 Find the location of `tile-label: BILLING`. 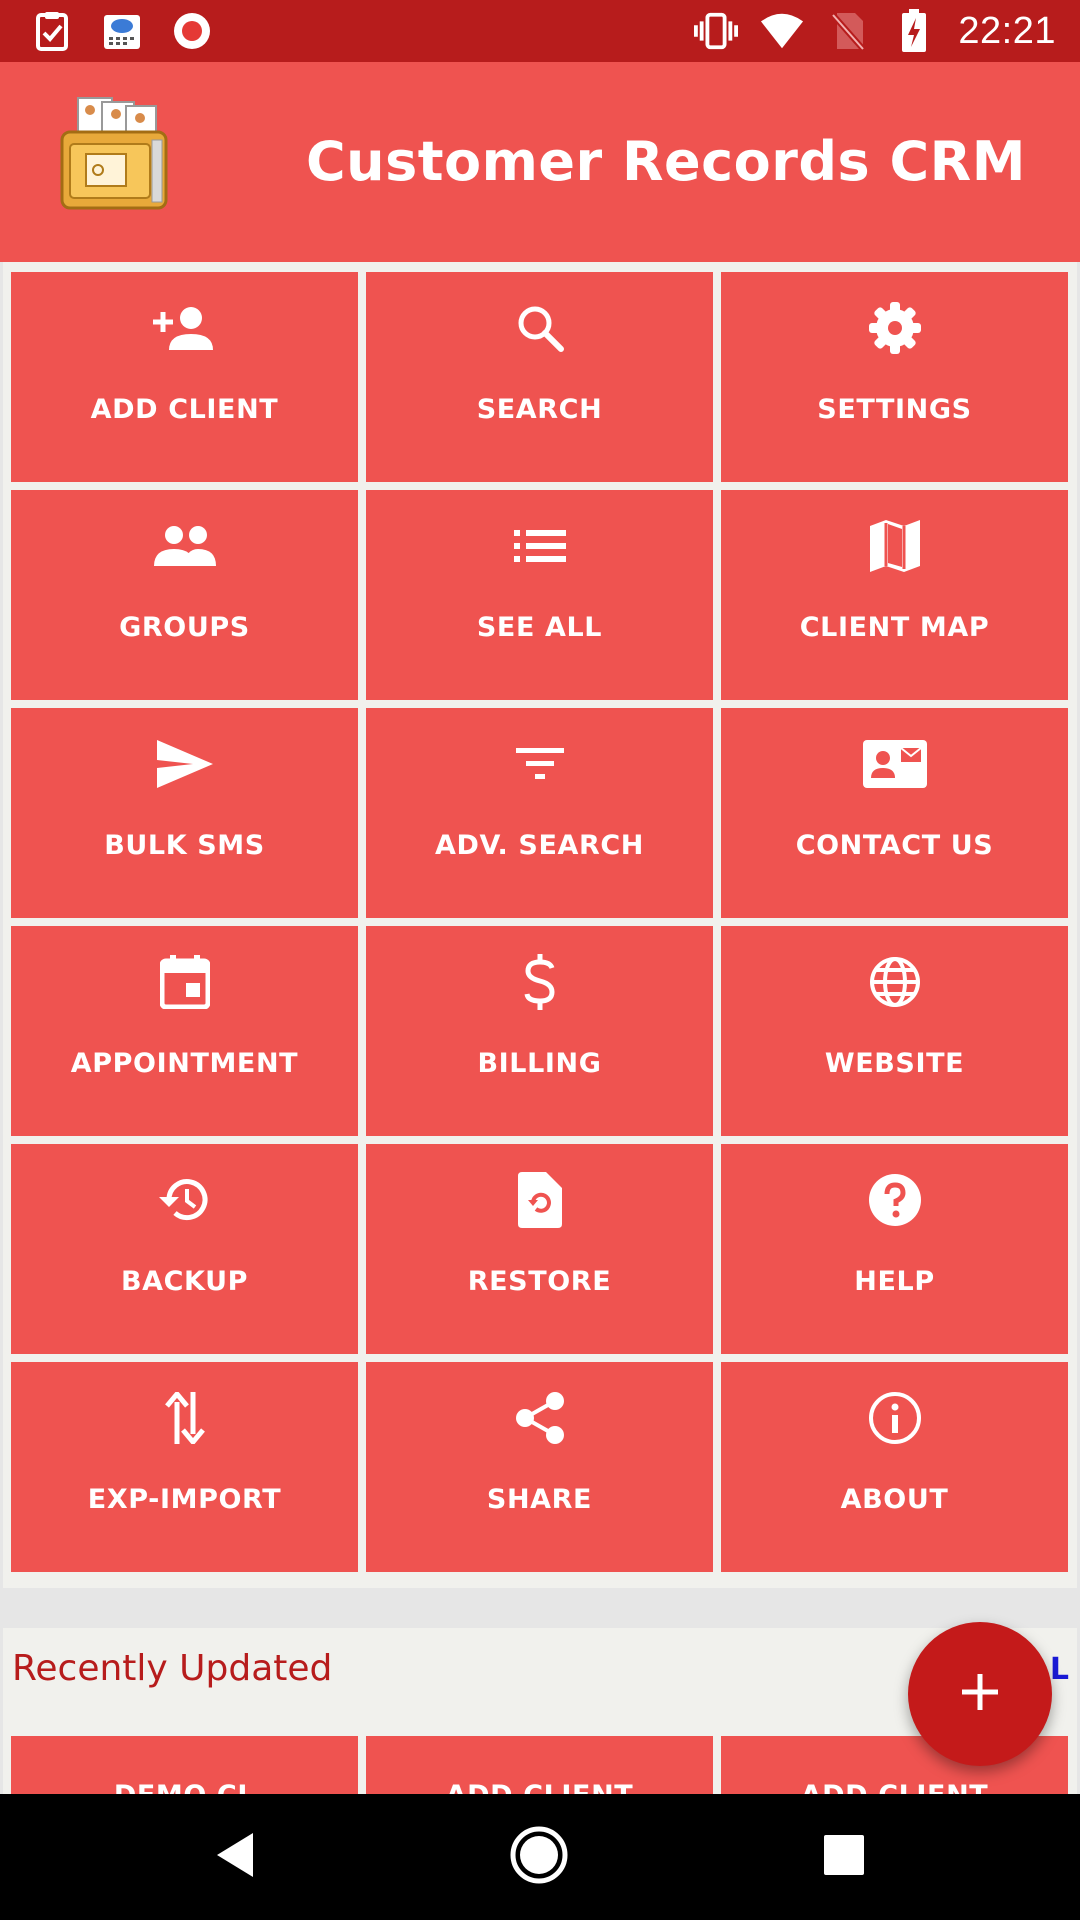

tile-label: BILLING is located at coordinates (539, 1063).